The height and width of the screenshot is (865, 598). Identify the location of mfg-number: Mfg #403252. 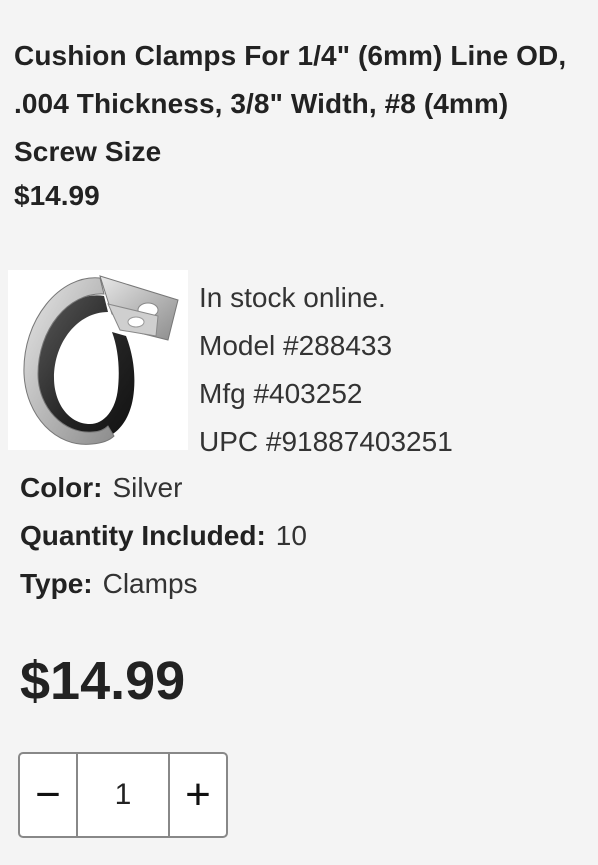
(281, 393).